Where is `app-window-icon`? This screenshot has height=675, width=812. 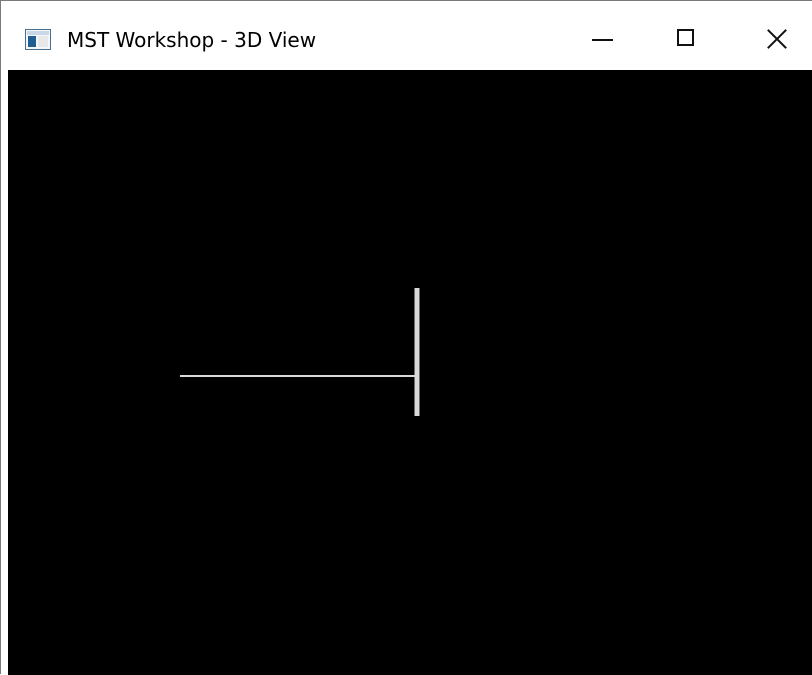
app-window-icon is located at coordinates (38, 39).